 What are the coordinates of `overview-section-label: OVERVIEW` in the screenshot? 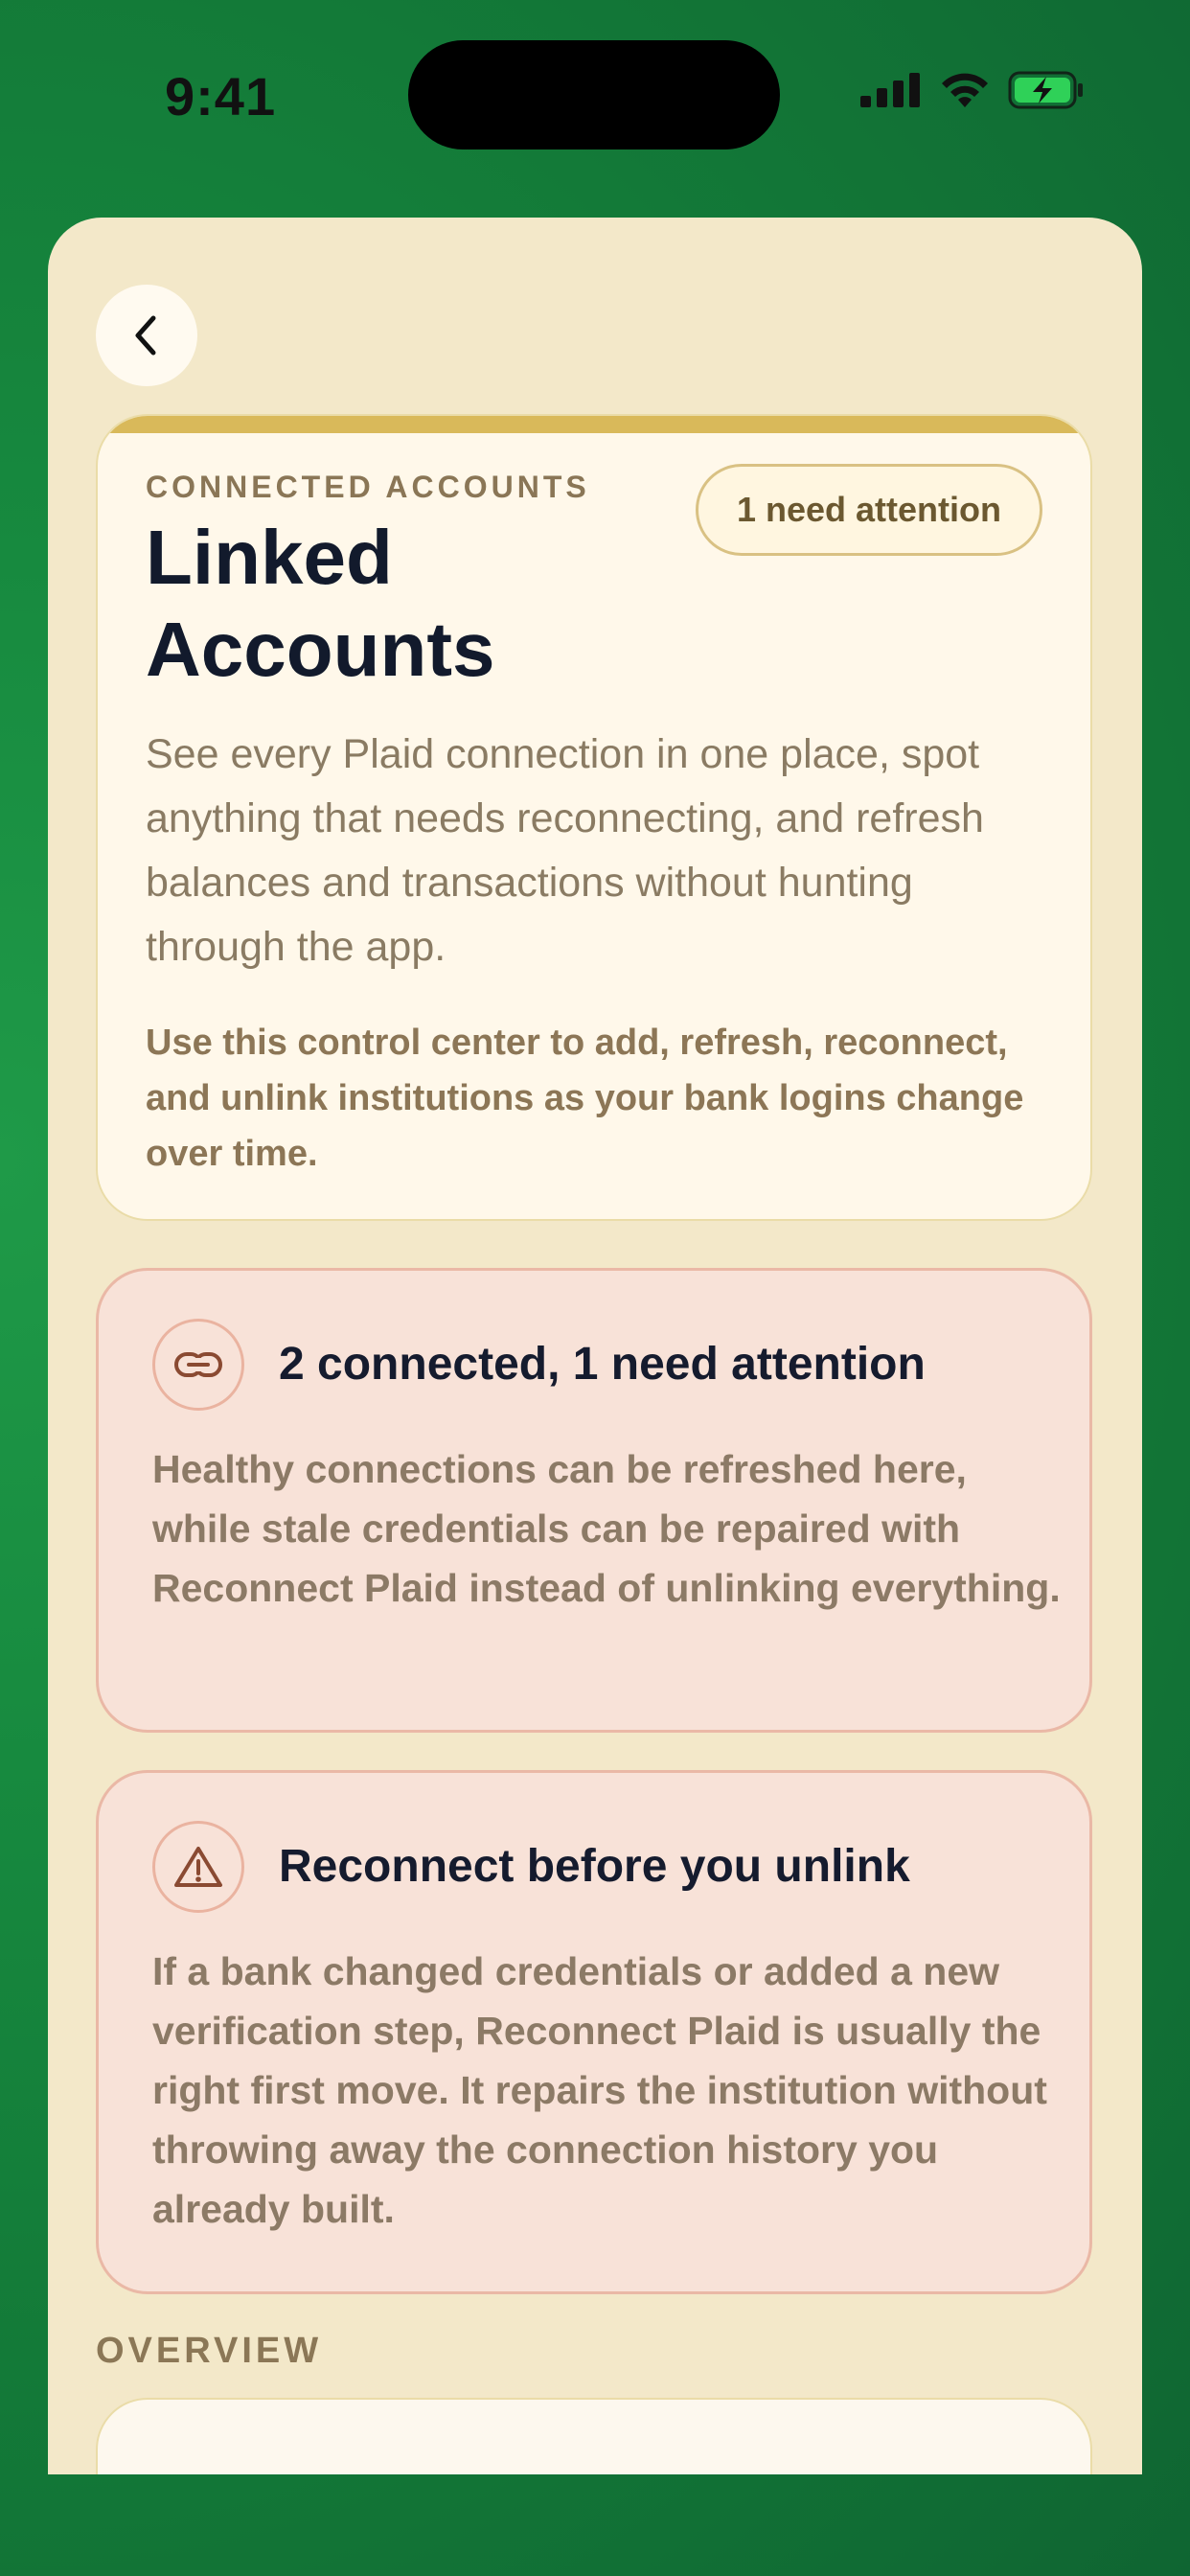 It's located at (210, 2351).